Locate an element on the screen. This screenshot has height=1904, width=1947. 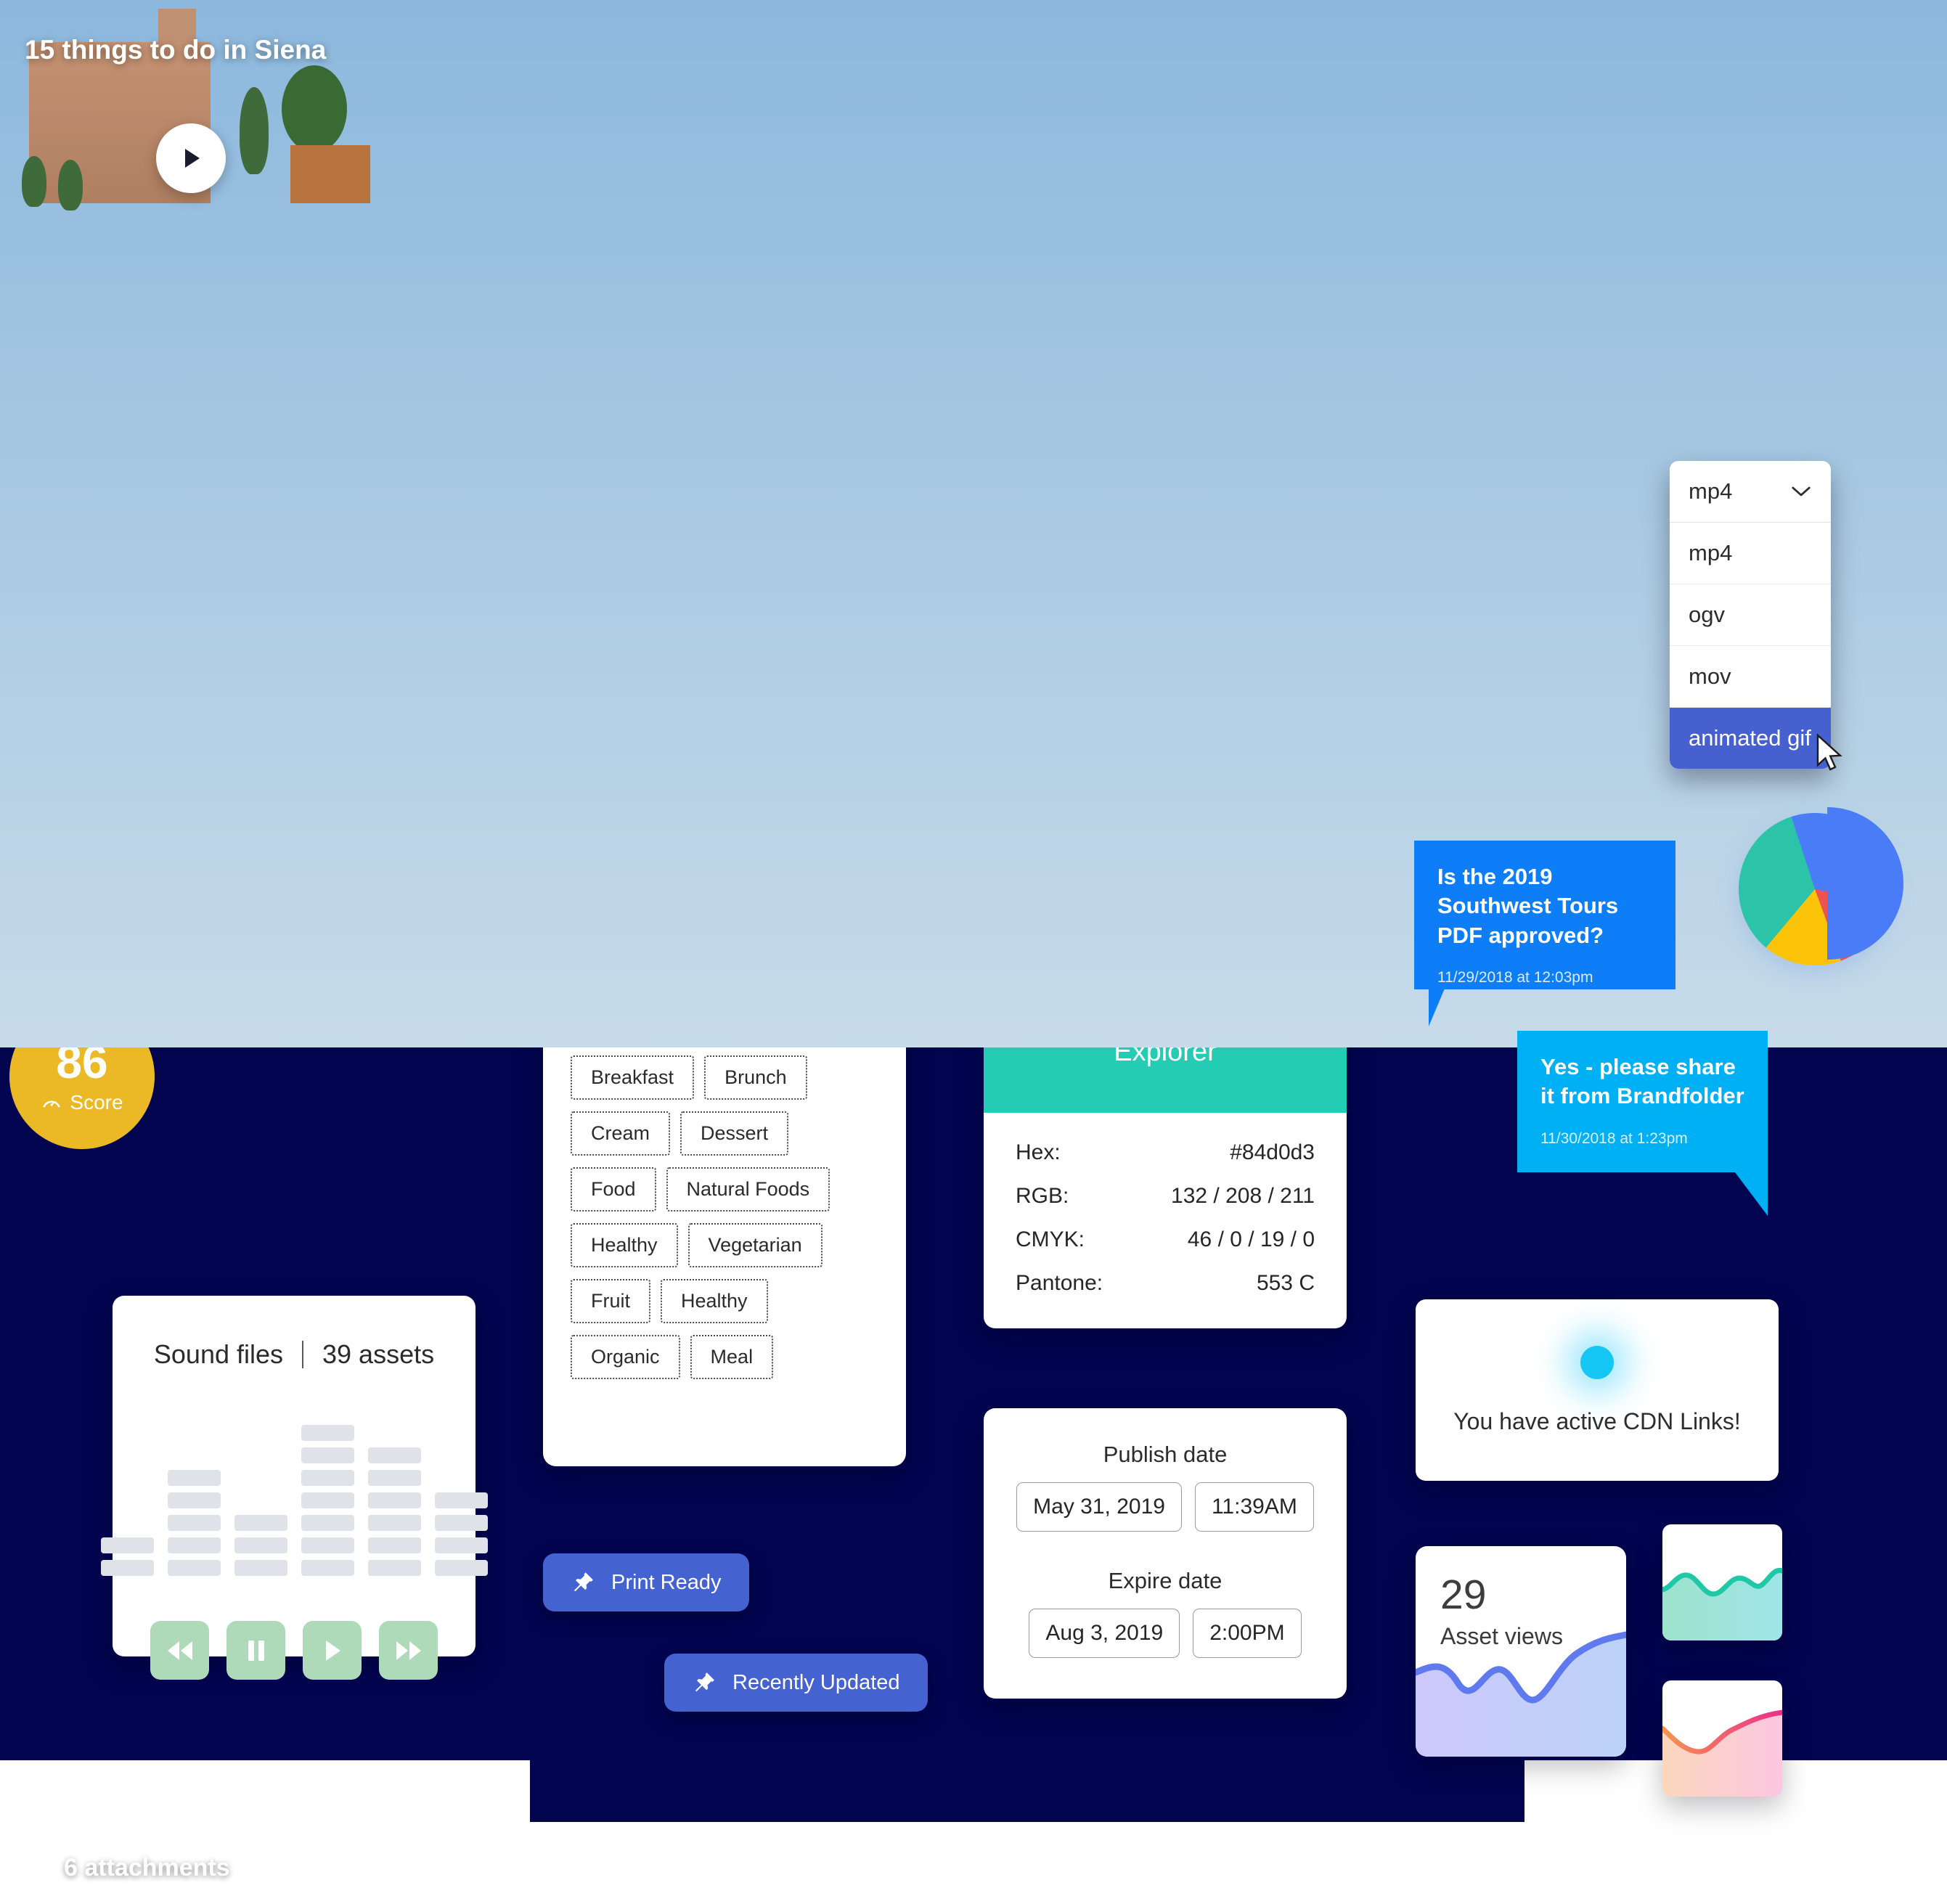
tag-chip: Cream is located at coordinates (621, 1133).